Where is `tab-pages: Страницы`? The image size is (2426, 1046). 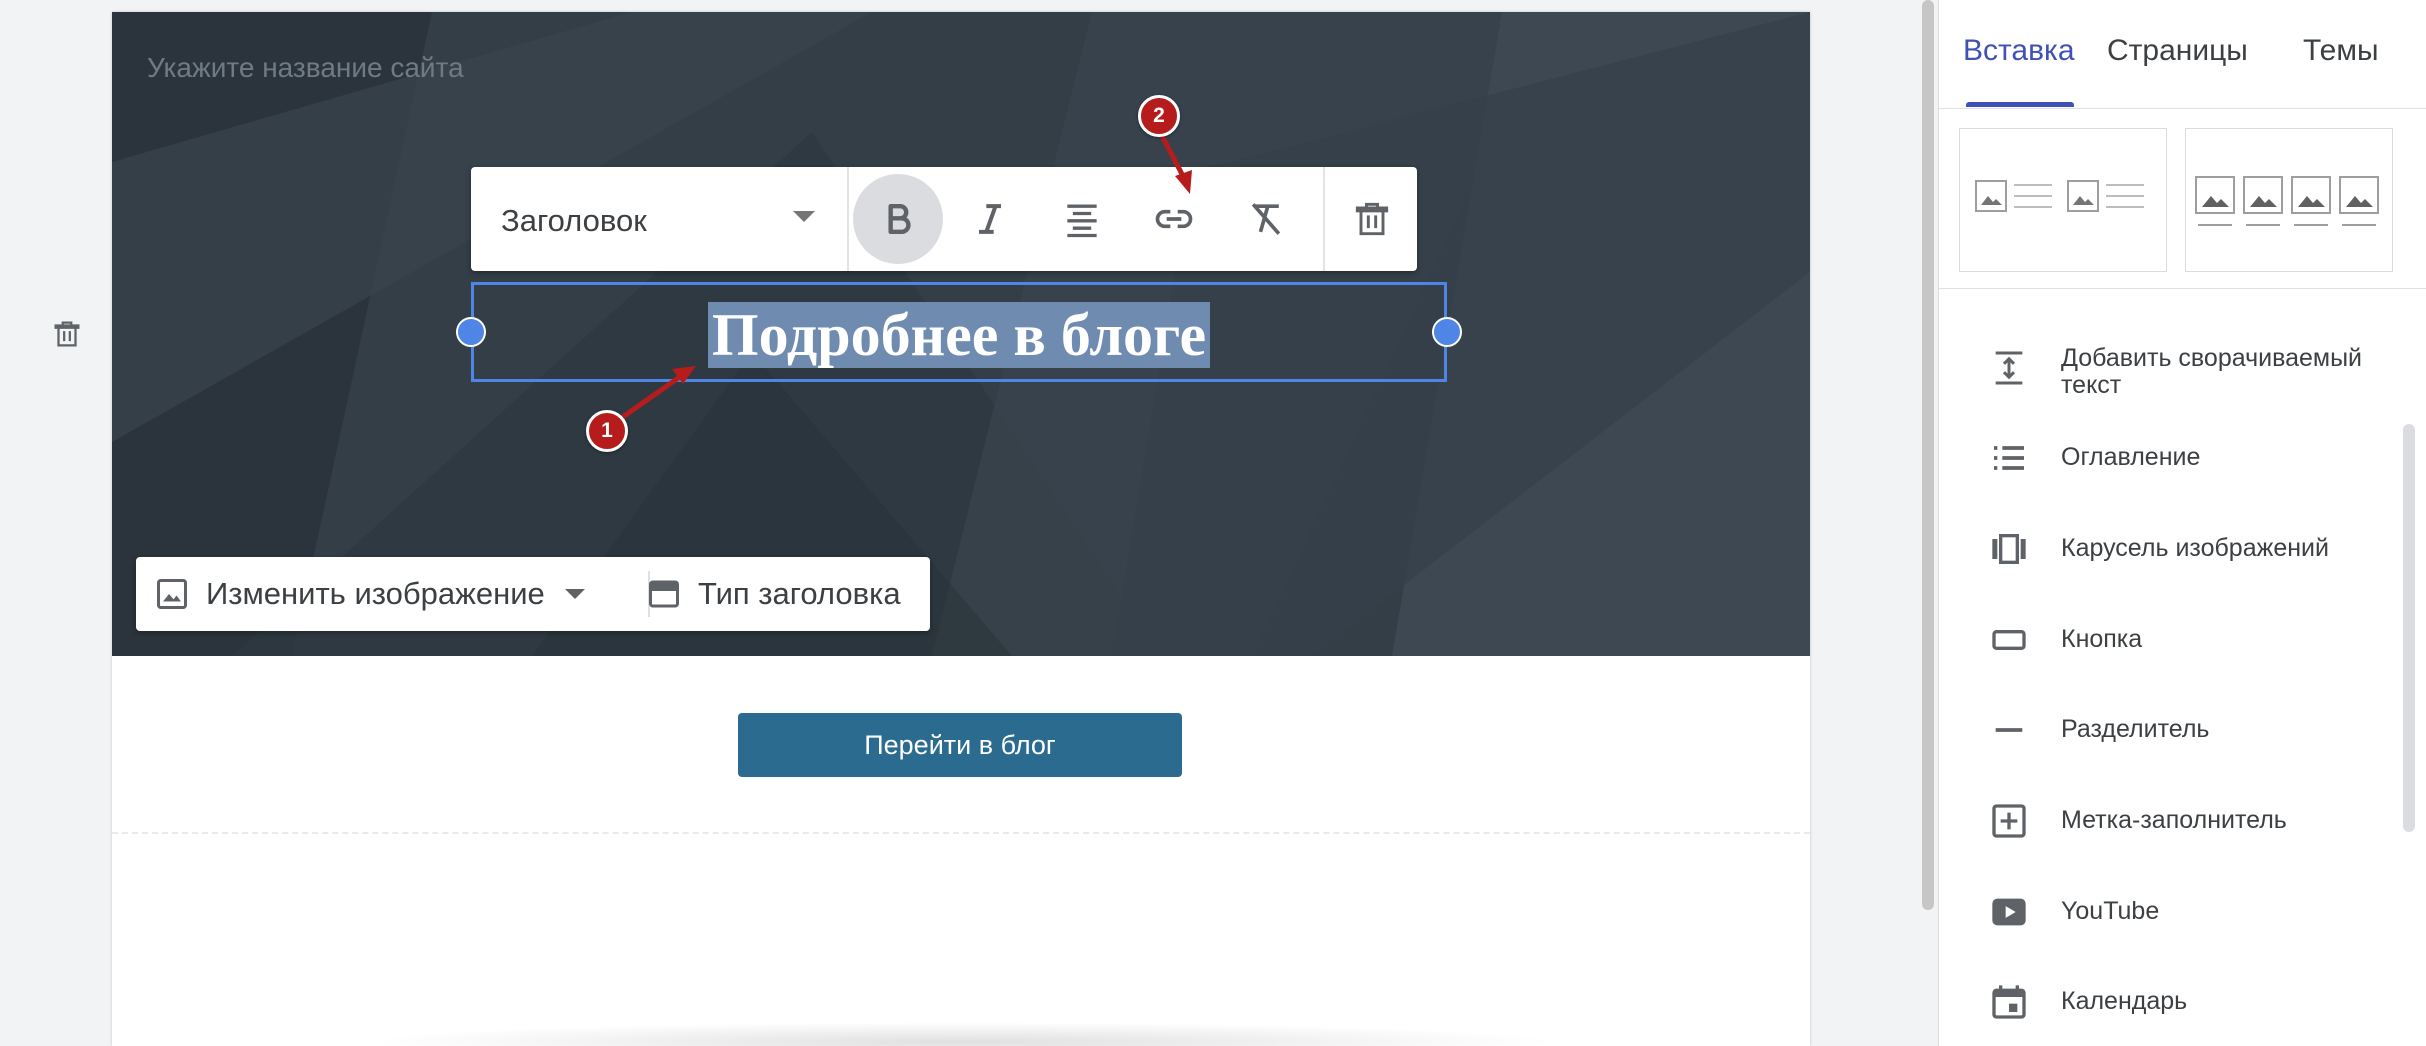 tab-pages: Страницы is located at coordinates (2177, 51).